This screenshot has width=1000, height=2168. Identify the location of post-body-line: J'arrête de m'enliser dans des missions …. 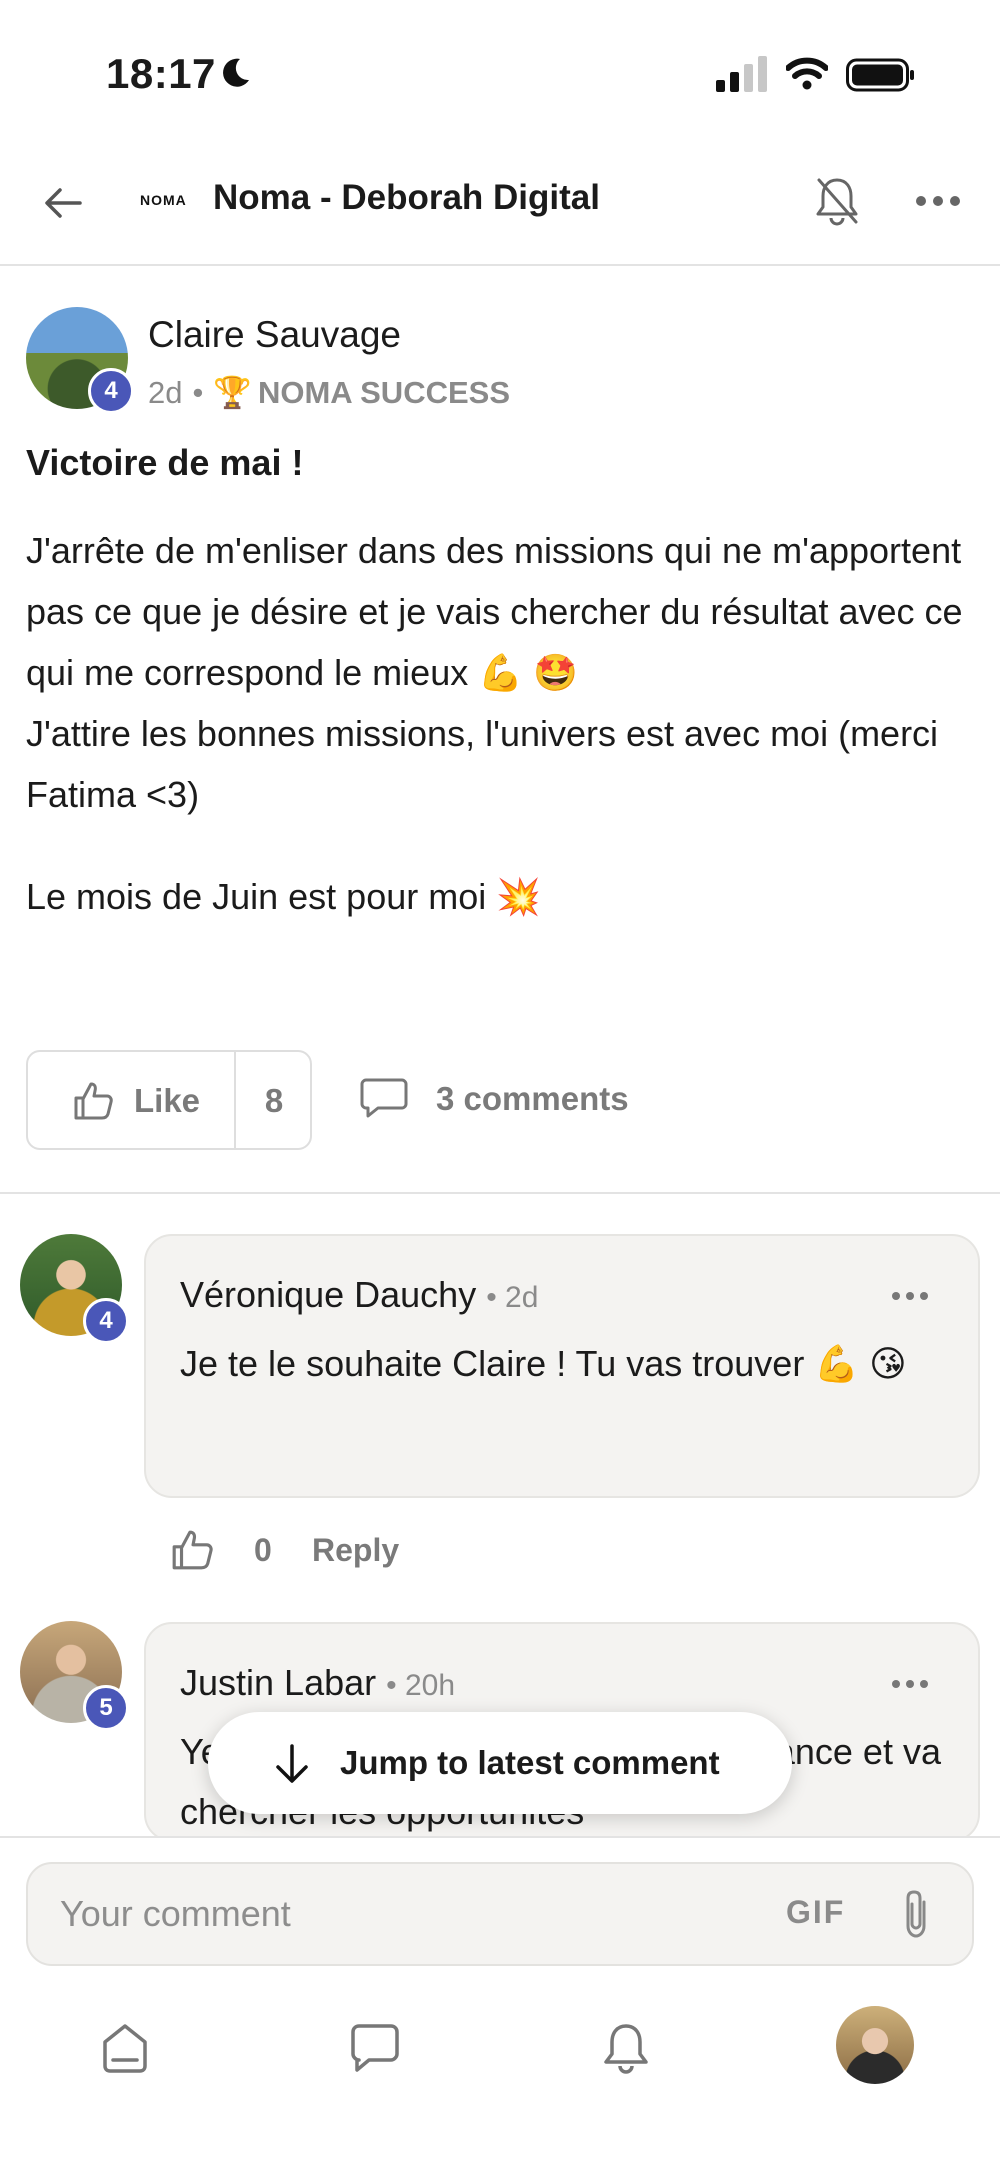
(494, 611).